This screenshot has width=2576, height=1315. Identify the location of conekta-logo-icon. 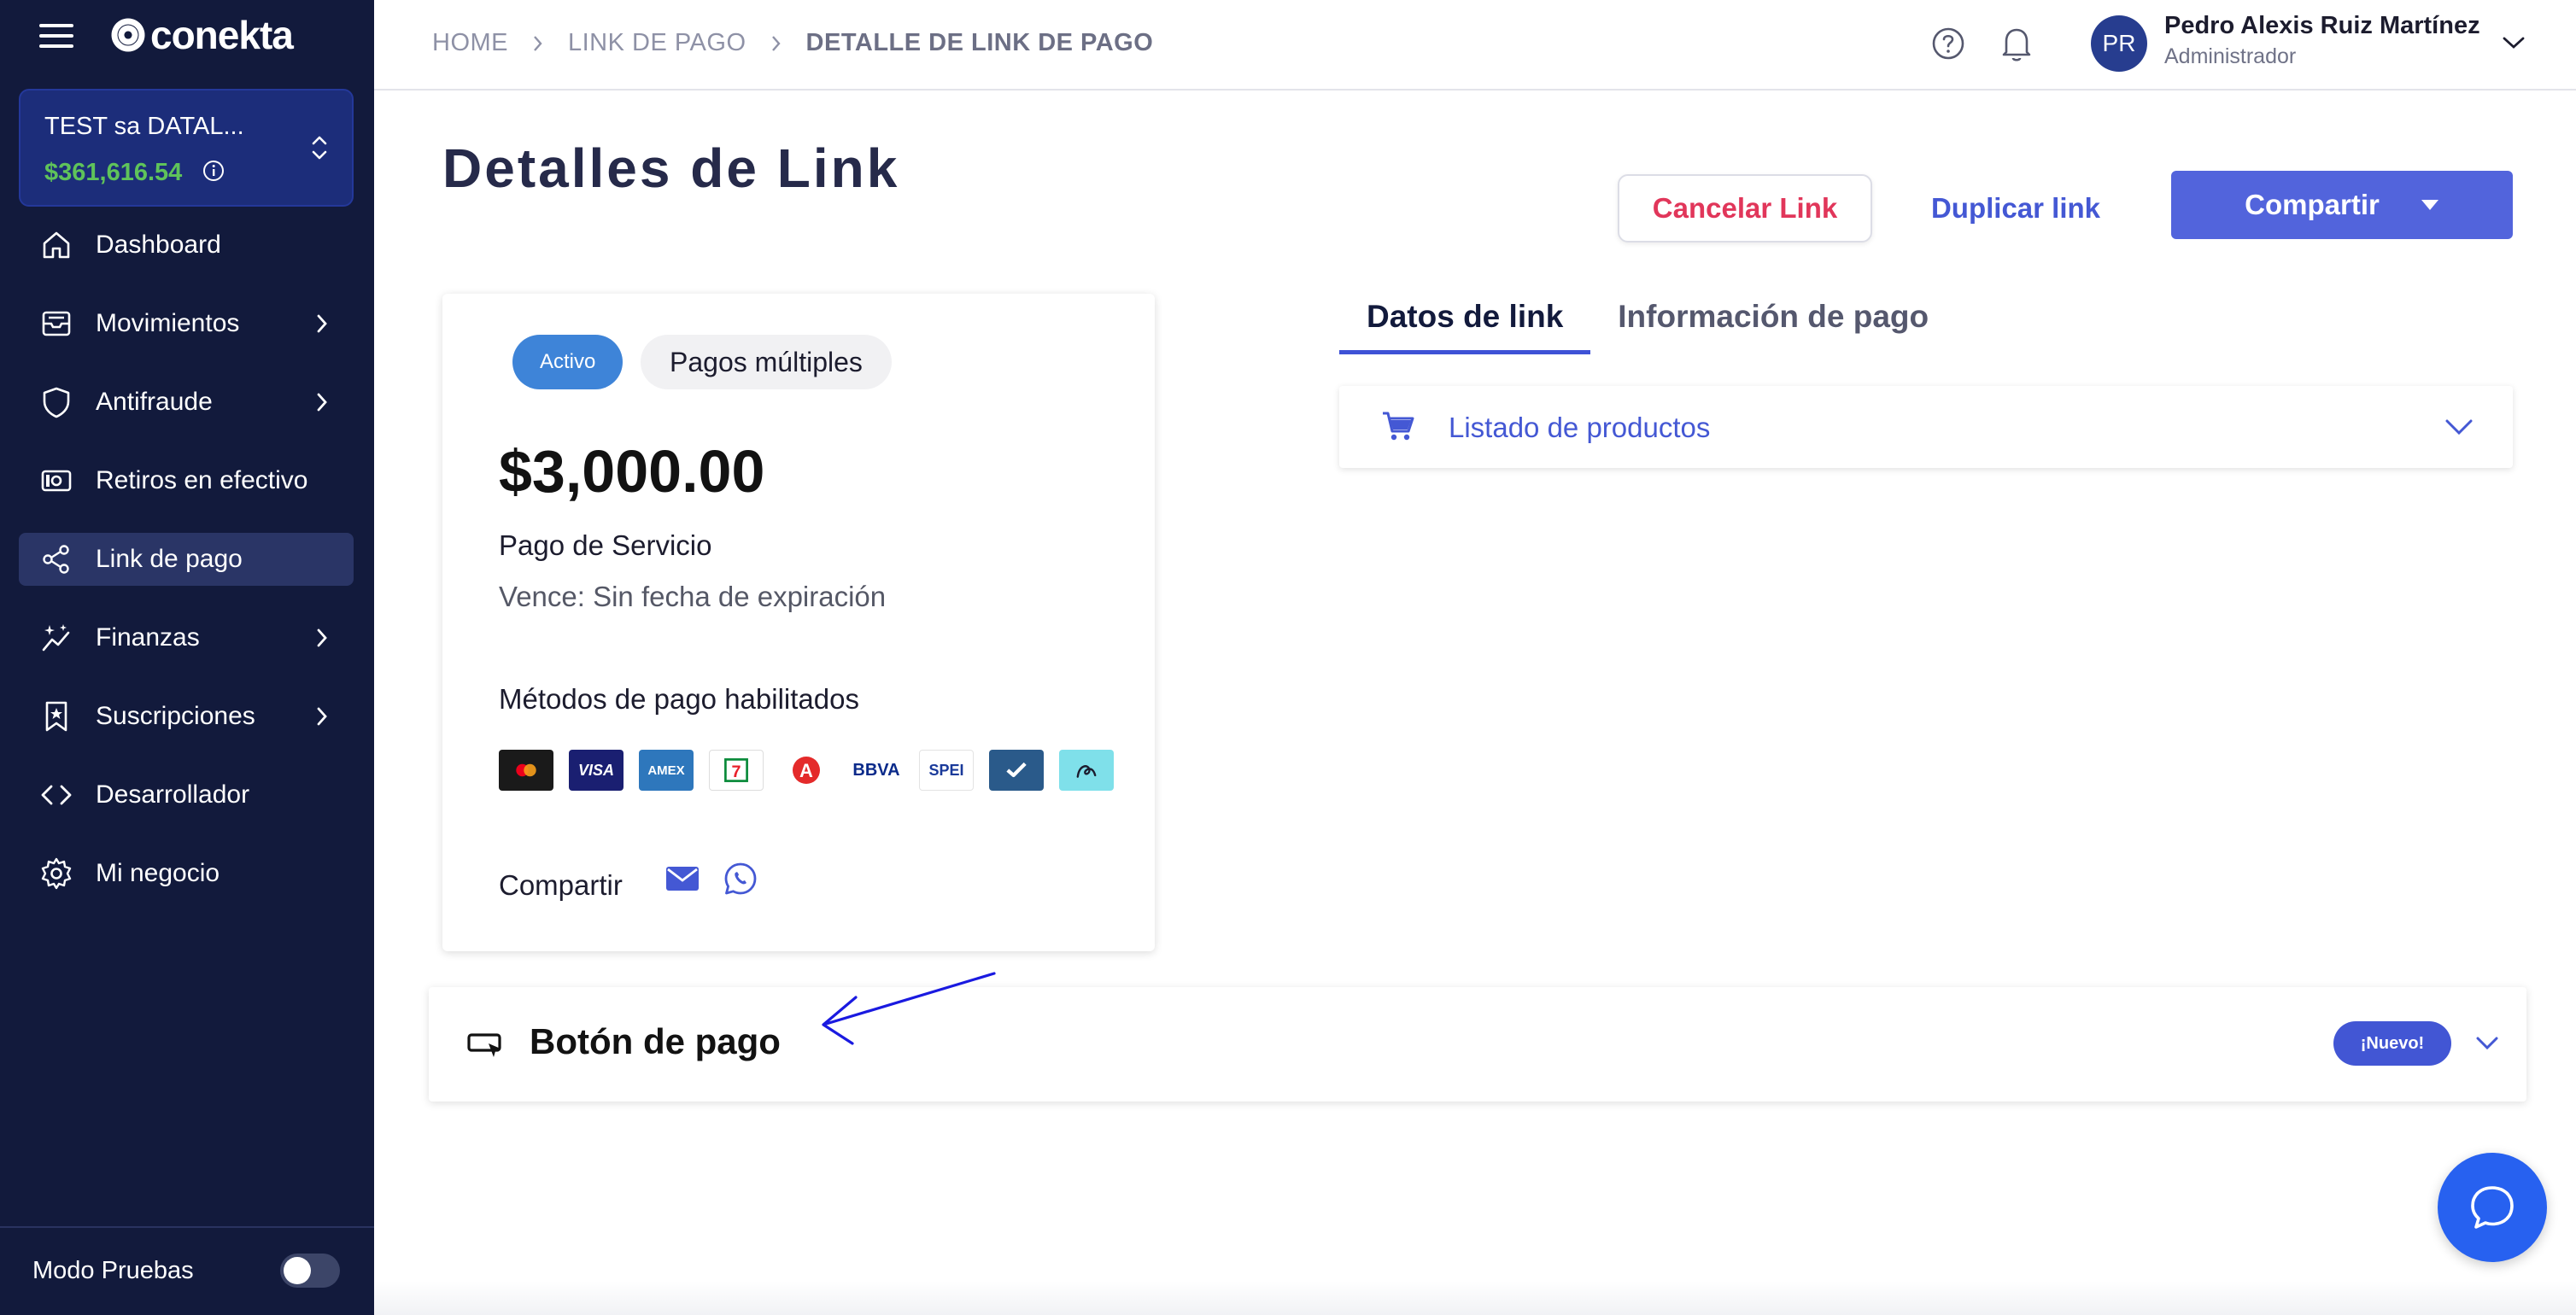
(128, 35).